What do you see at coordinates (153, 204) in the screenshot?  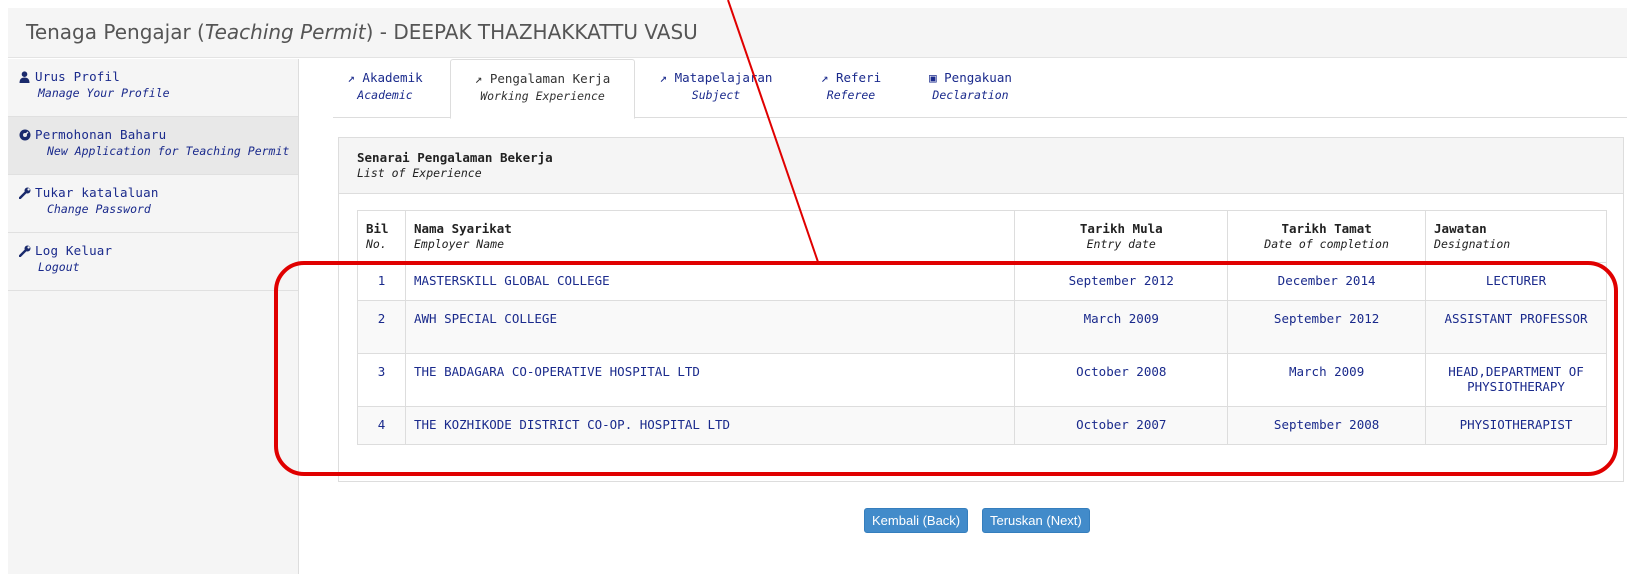 I see `sidebar-item-change-password: Tukar katalaluan Change Password` at bounding box center [153, 204].